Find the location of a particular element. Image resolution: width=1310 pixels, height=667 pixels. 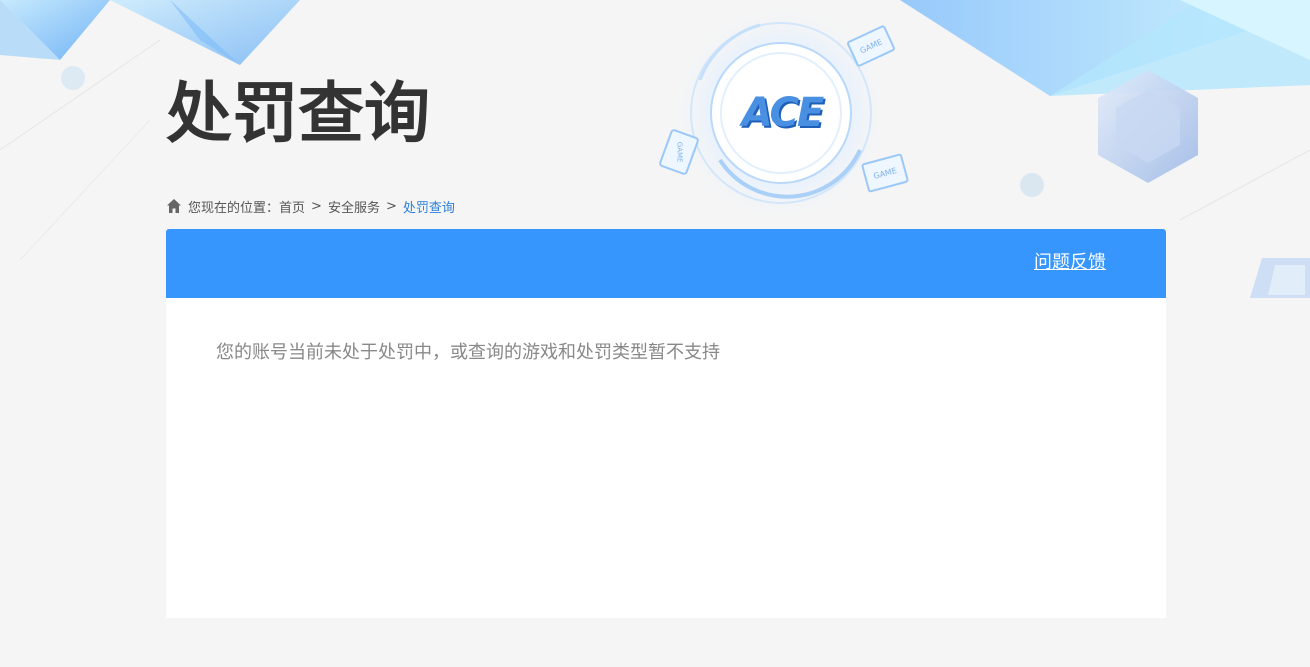

breadcrumb-security-link: 安全服务 is located at coordinates (354, 206).